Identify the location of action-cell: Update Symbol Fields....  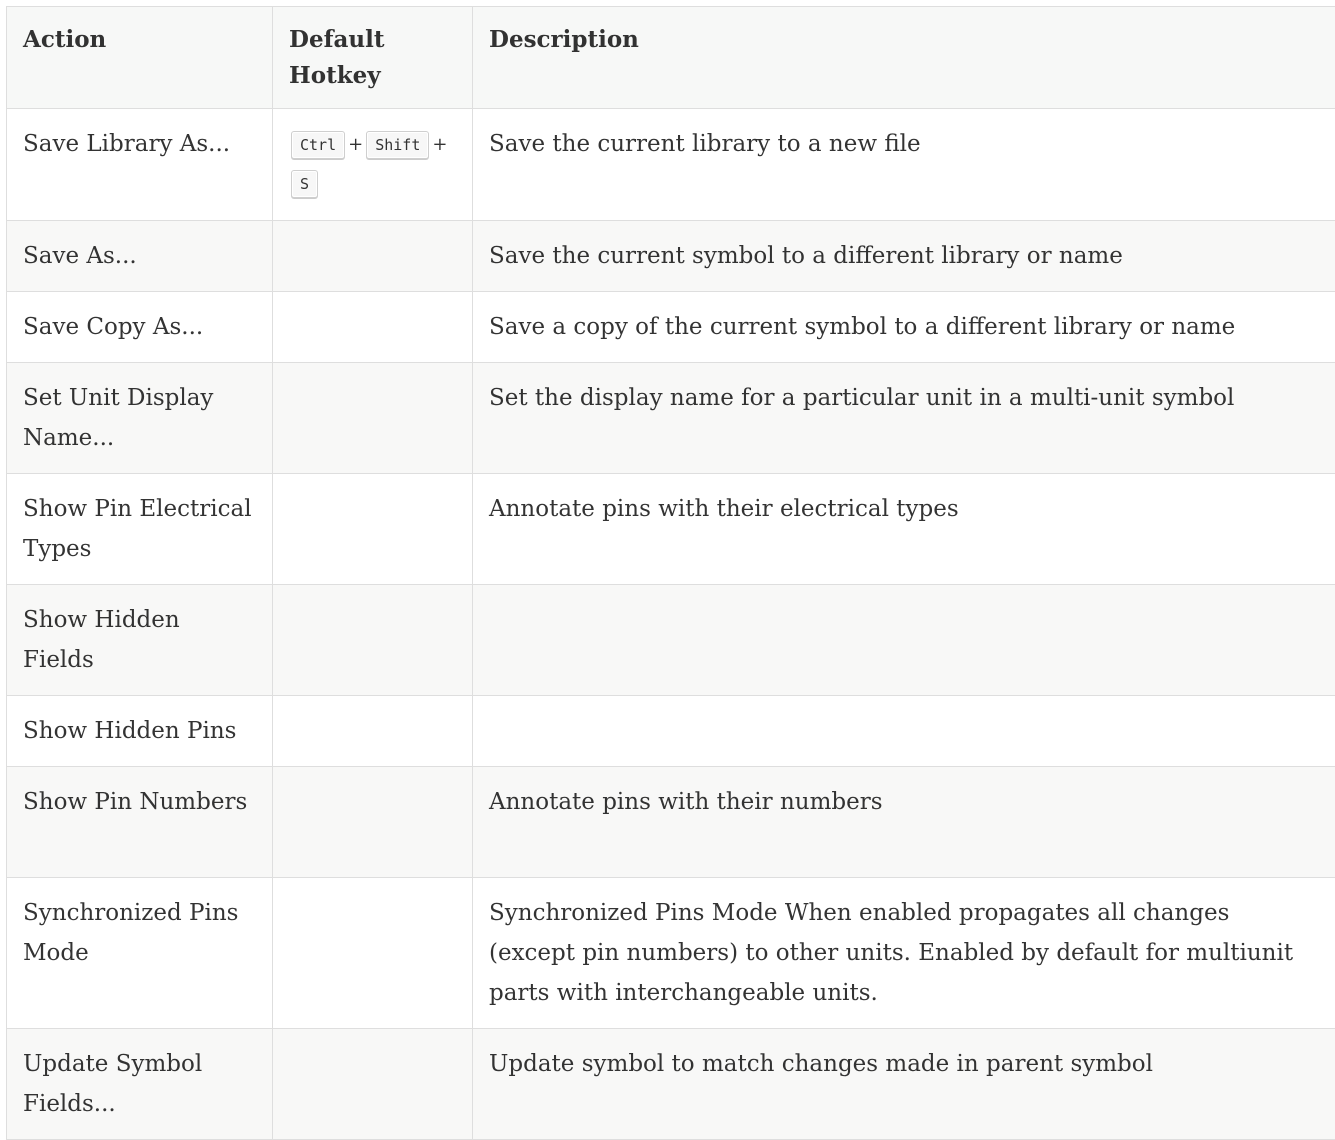
(140, 1084).